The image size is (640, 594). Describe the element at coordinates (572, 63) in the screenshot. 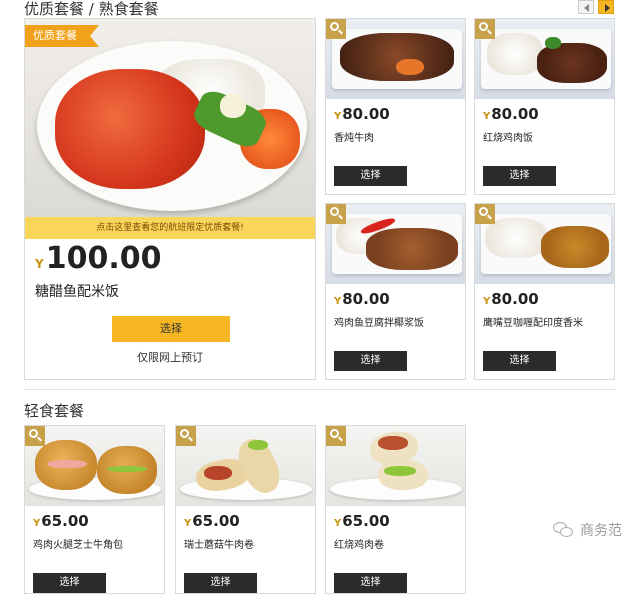

I see `braised-chicken` at that location.